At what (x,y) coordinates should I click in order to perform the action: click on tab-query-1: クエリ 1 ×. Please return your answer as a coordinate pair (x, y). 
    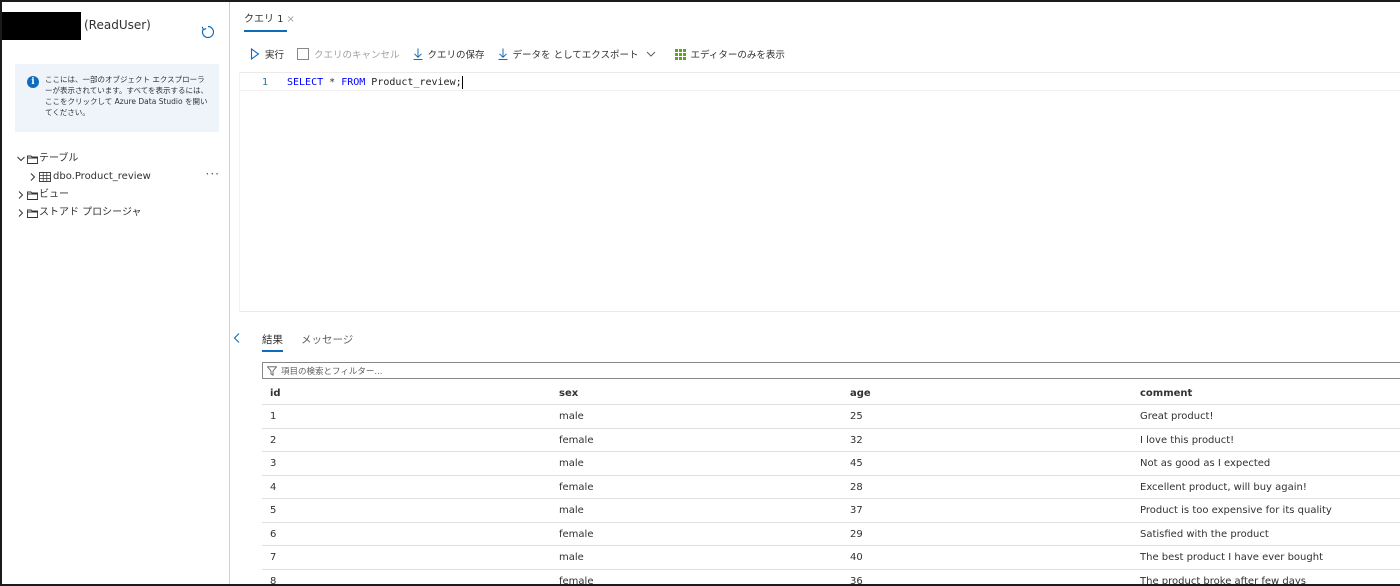
    Looking at the image, I should click on (269, 21).